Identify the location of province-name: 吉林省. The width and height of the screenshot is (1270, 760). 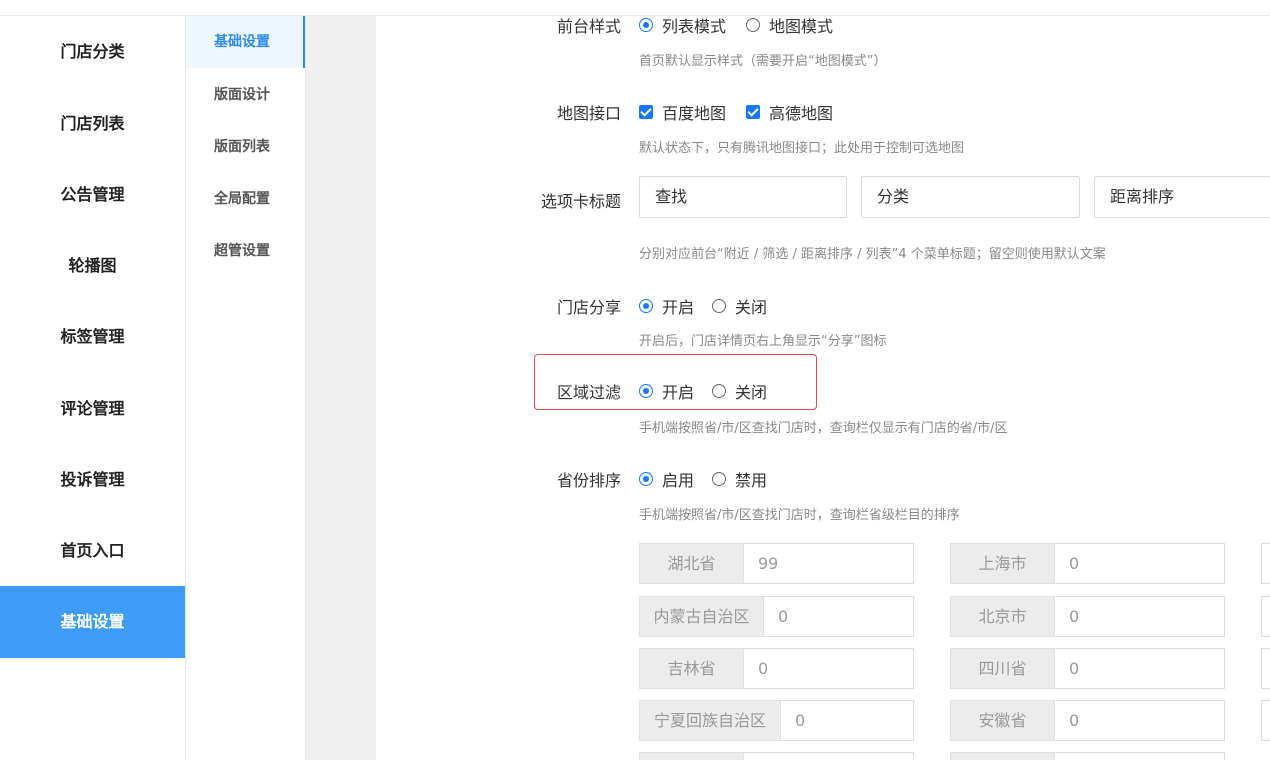
(691, 668).